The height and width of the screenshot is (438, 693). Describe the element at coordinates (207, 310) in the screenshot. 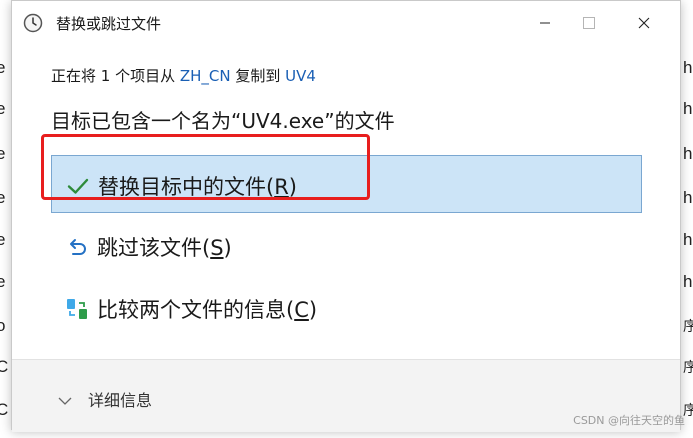

I see `compare-files-label: 比较两个文件的信息(C)` at that location.